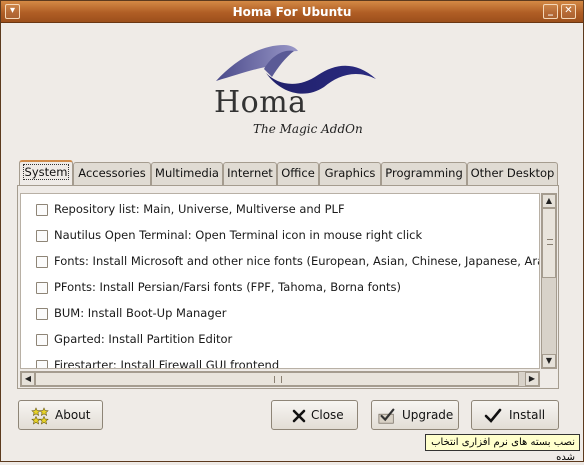 The width and height of the screenshot is (584, 465). I want to click on upgrade-button: Upgrade, so click(415, 415).